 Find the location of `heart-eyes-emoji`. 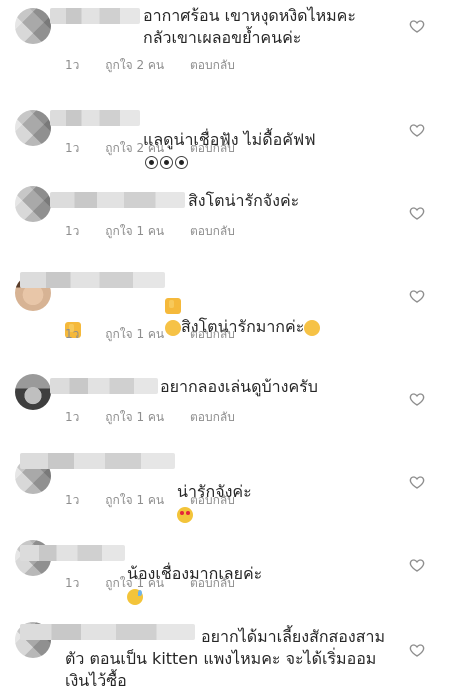

heart-eyes-emoji is located at coordinates (185, 514).